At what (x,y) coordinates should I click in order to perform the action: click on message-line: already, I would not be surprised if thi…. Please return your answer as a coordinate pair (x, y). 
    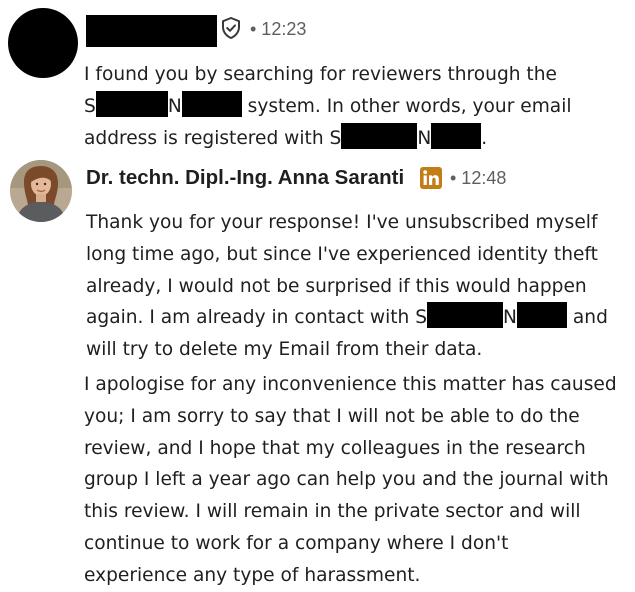
    Looking at the image, I should click on (336, 286).